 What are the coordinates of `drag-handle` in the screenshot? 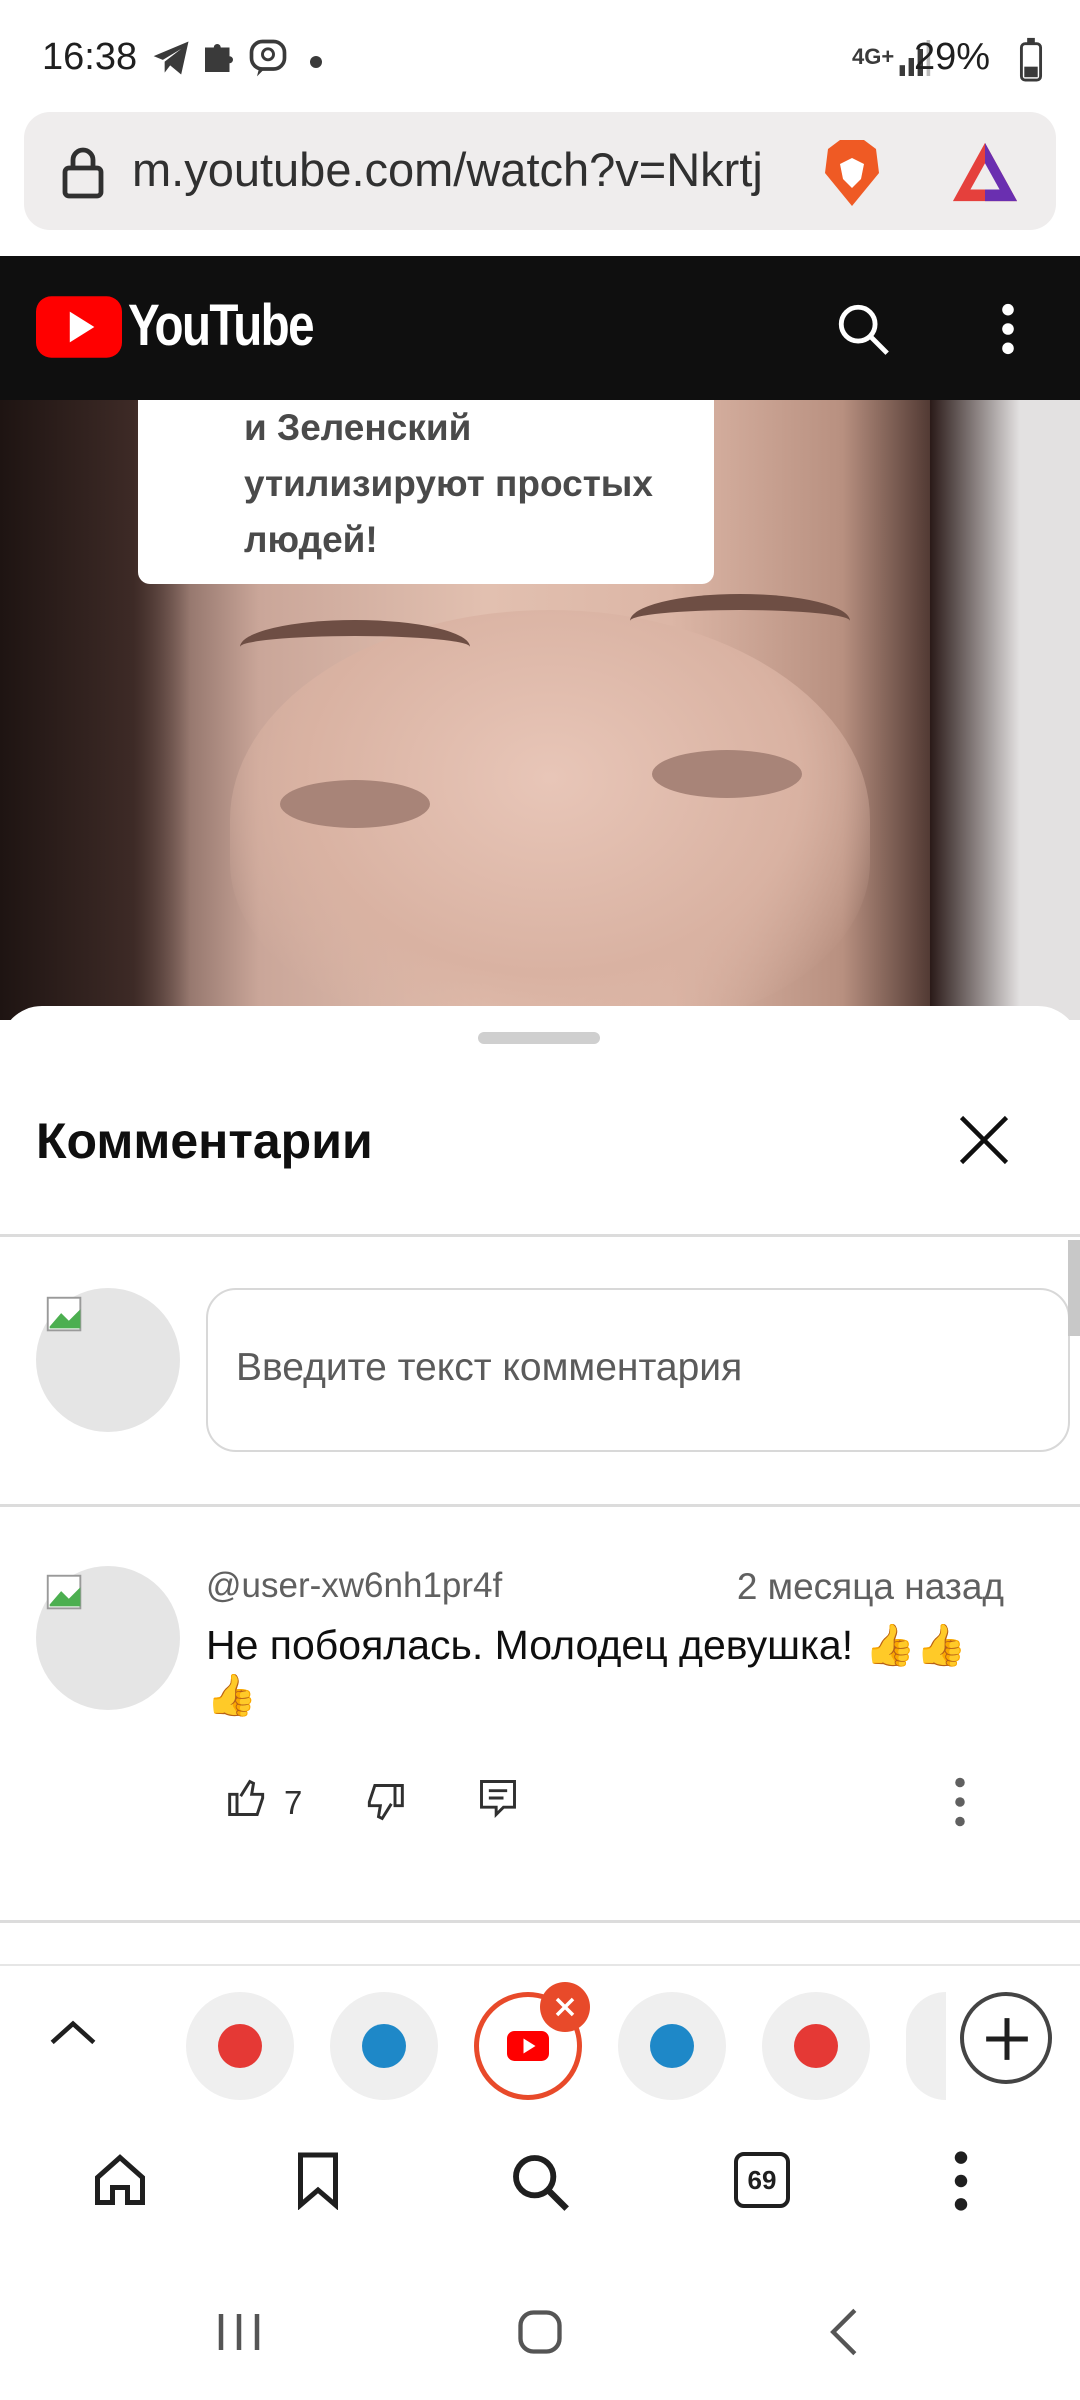 It's located at (539, 1038).